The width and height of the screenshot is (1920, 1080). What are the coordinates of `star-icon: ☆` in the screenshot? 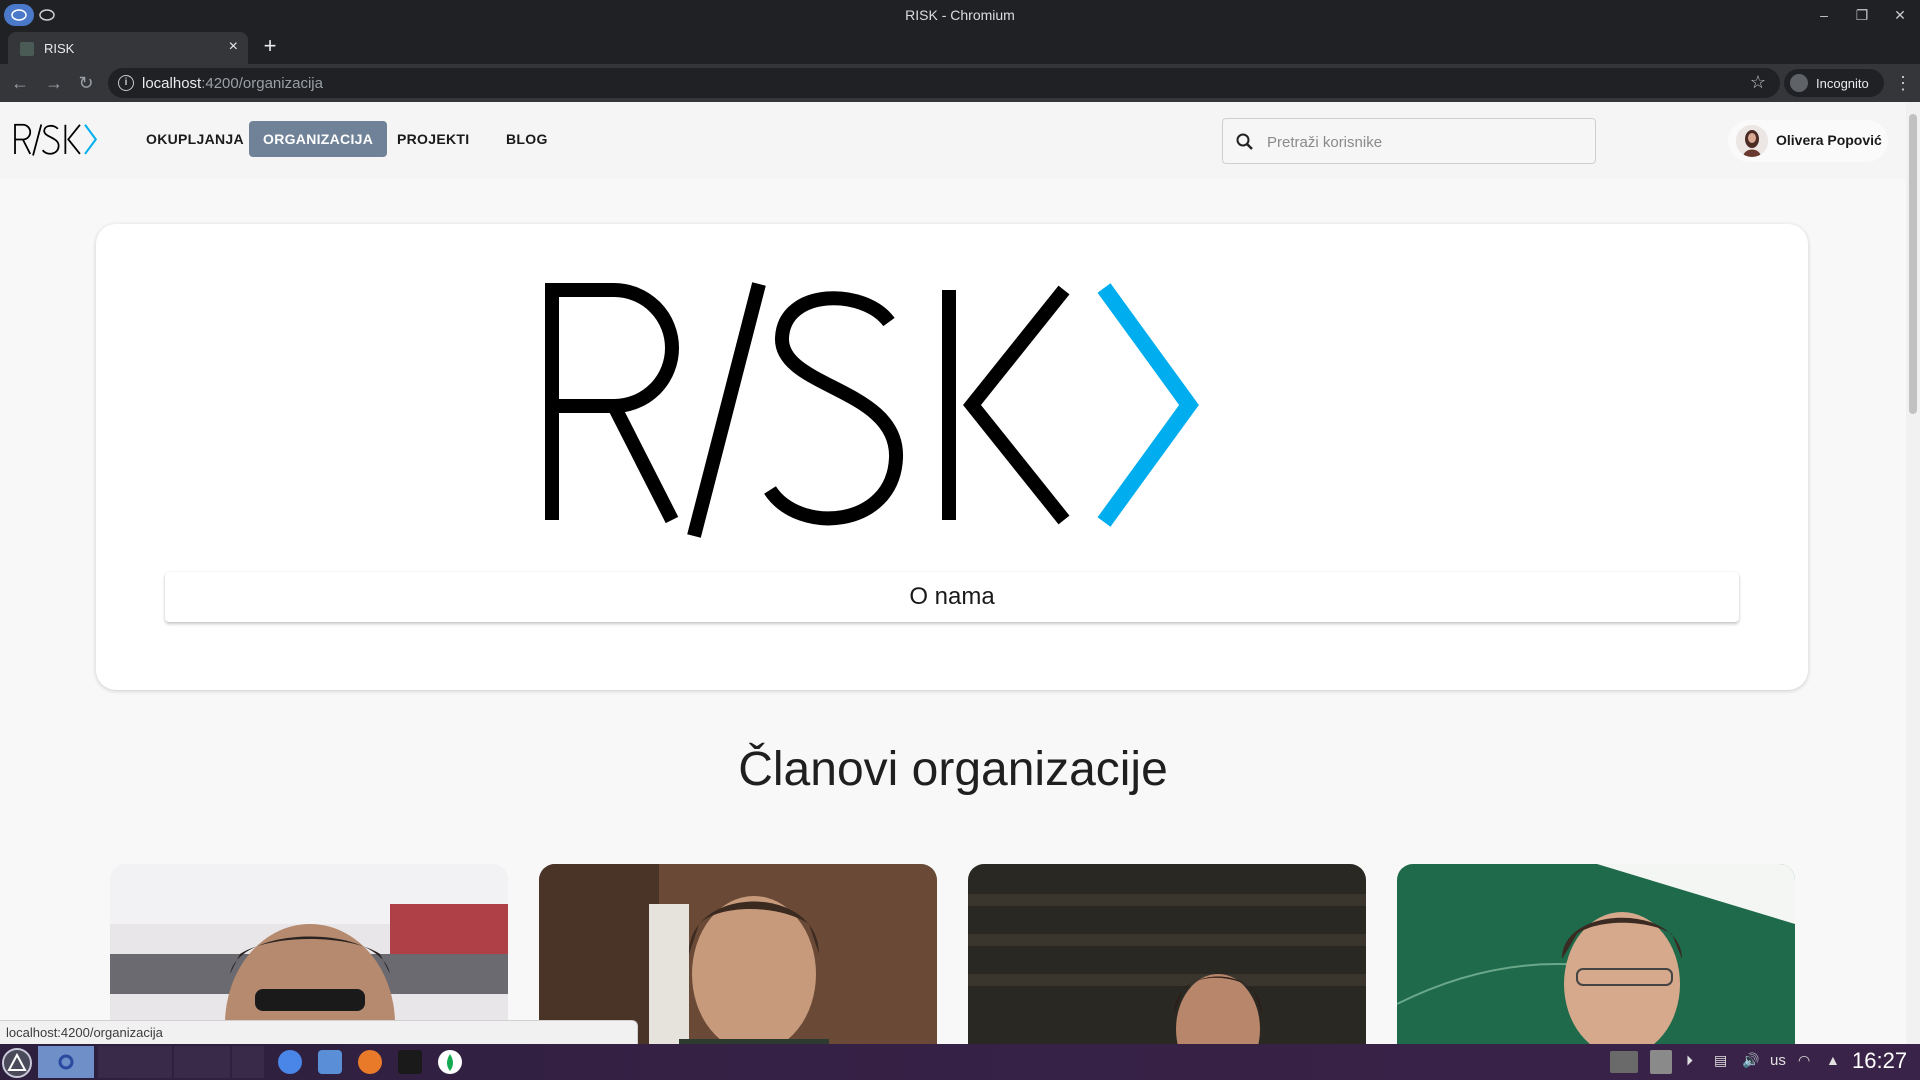 It's located at (1758, 82).